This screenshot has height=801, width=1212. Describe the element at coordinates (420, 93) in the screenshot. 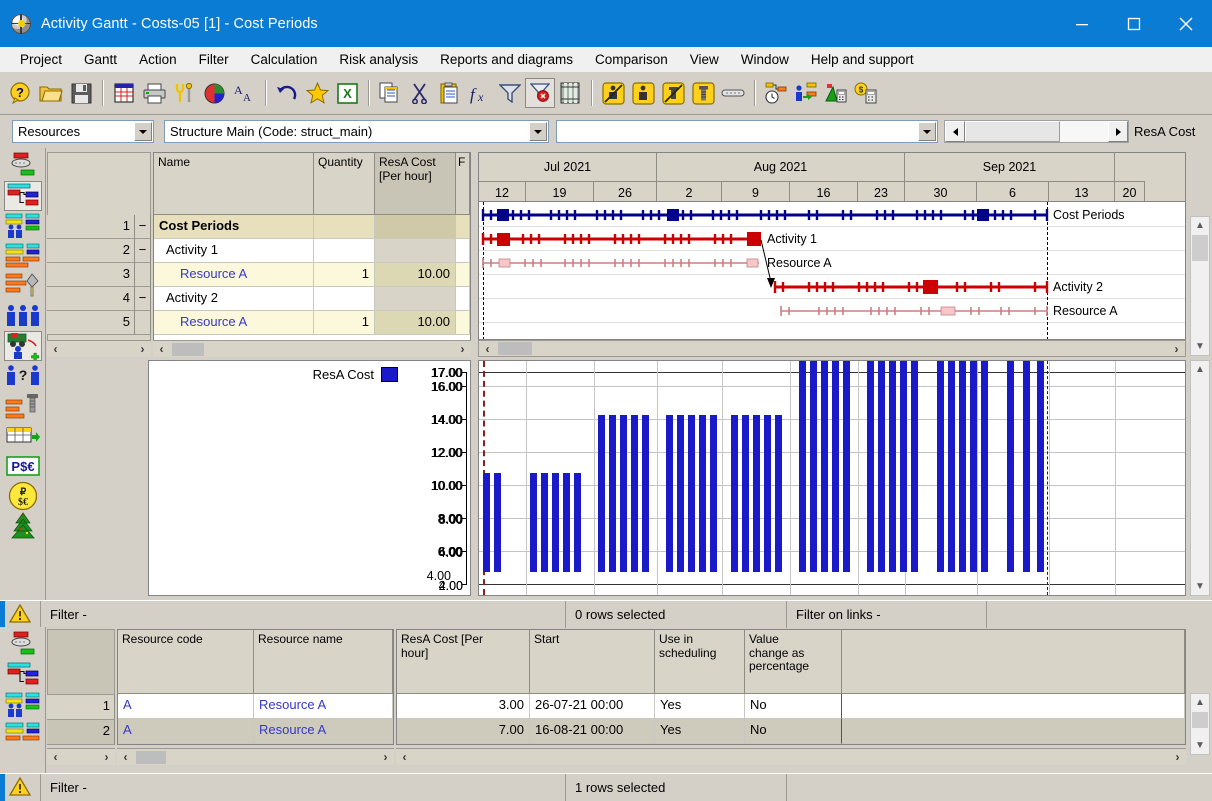

I see `cut-scissors-icon` at that location.